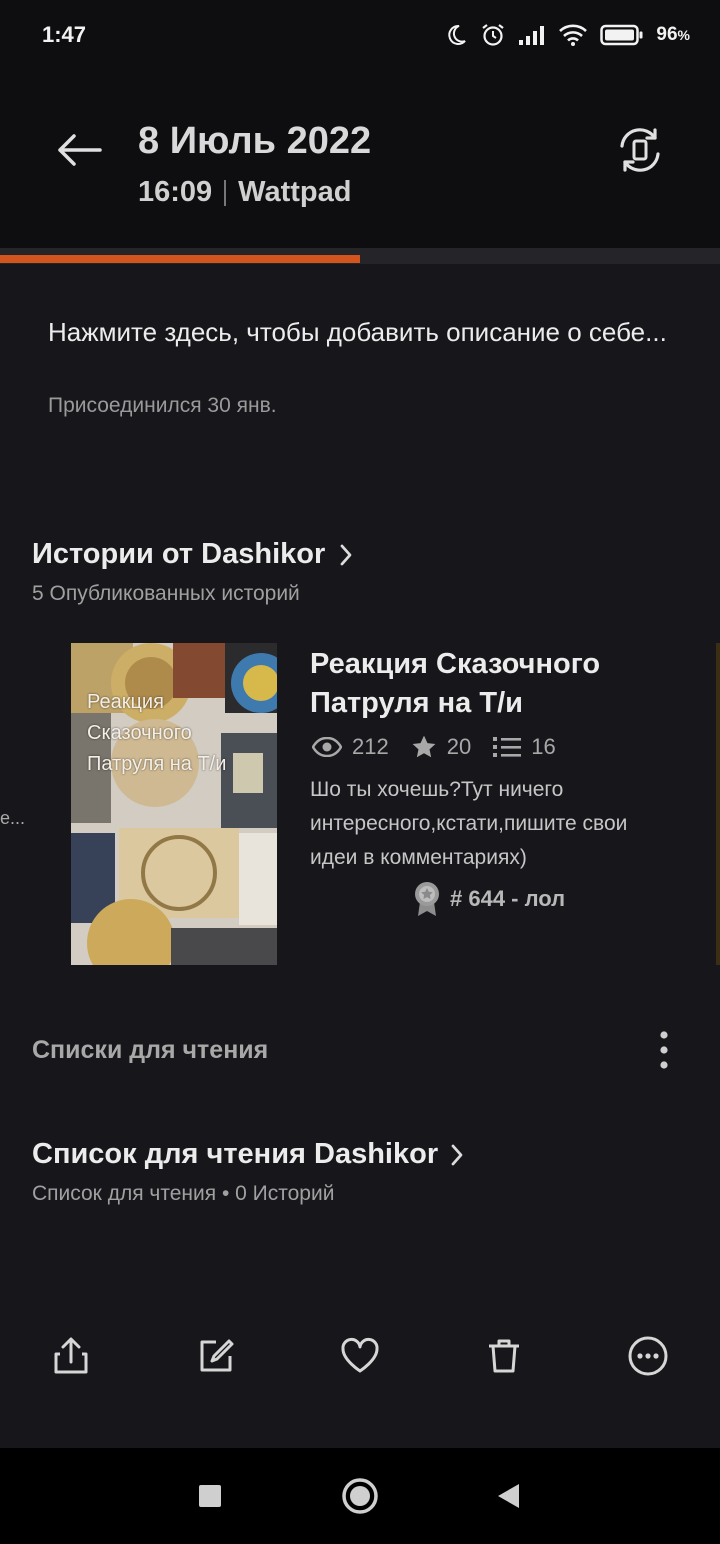 This screenshot has height=1544, width=720. I want to click on share-button, so click(71, 1356).